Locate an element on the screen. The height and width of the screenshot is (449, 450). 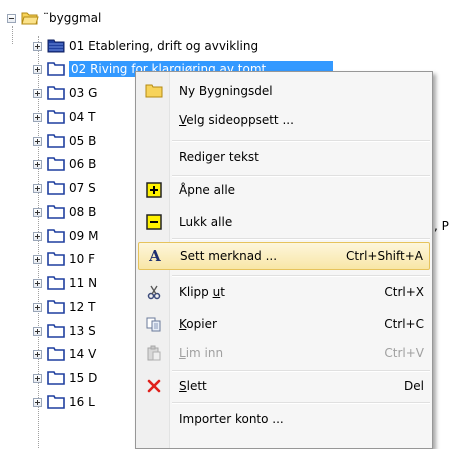
tree-item: 14 V is located at coordinates (64, 354).